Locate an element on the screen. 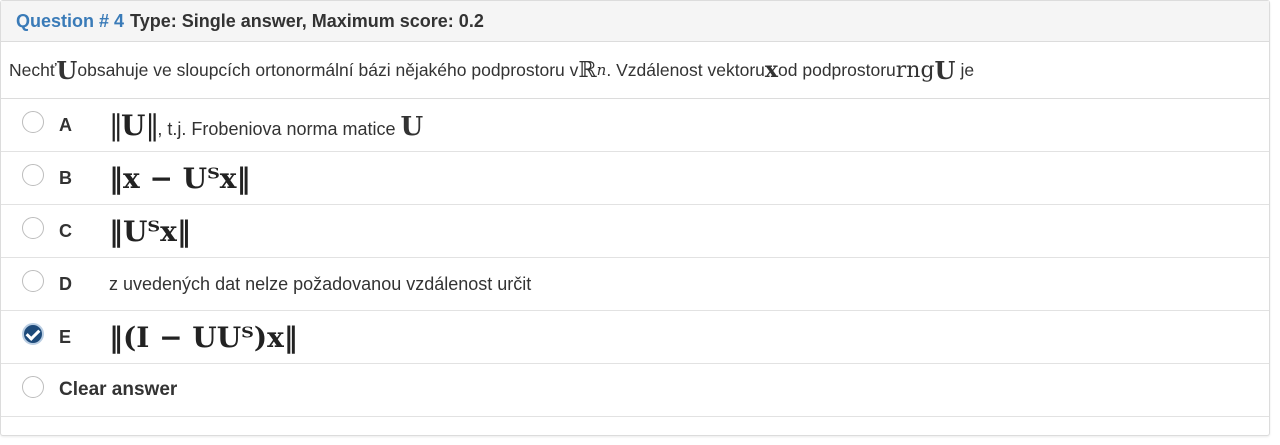  question-text-part: je is located at coordinates (967, 69).